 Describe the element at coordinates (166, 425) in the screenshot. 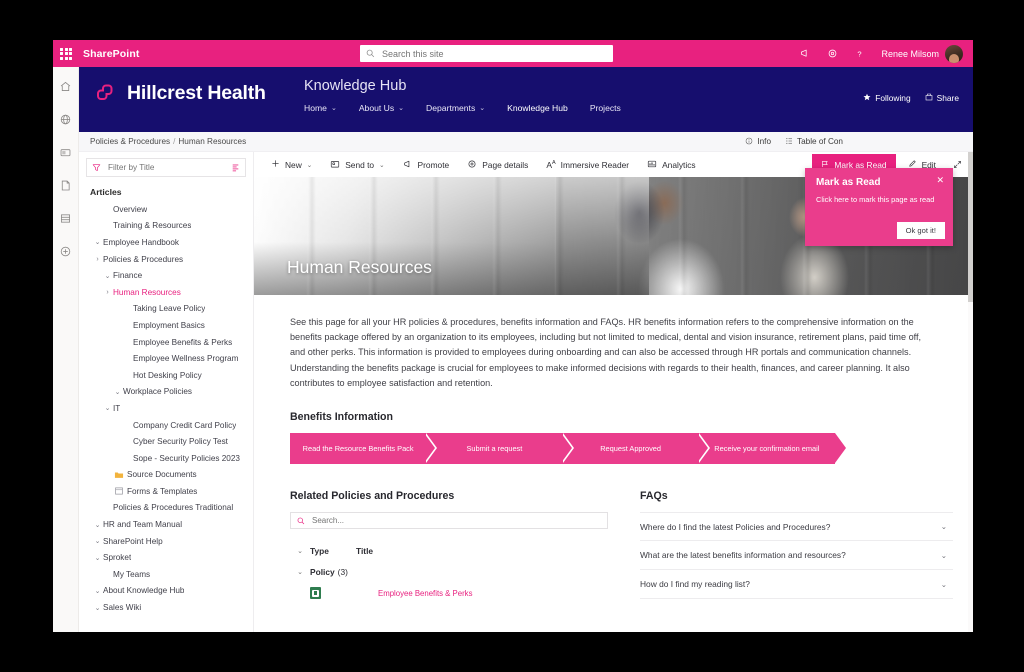

I see `tree-item-company-credit-card-policy: Company Credit Card Policy` at that location.